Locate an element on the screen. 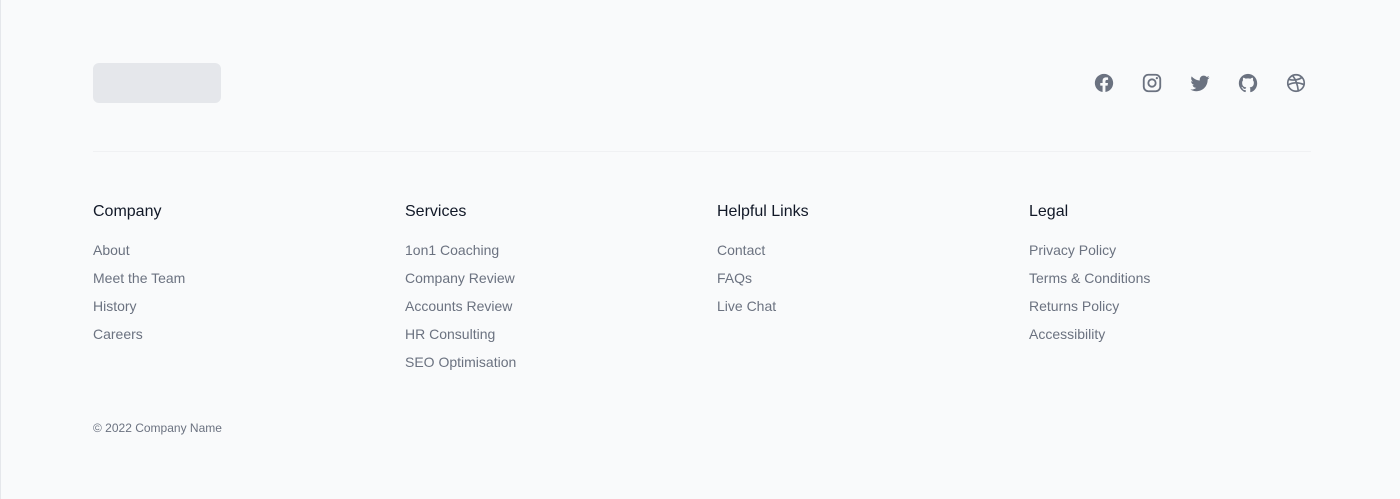 This screenshot has width=1400, height=499. helpful-links-heading: Helpful Links is located at coordinates (763, 211).